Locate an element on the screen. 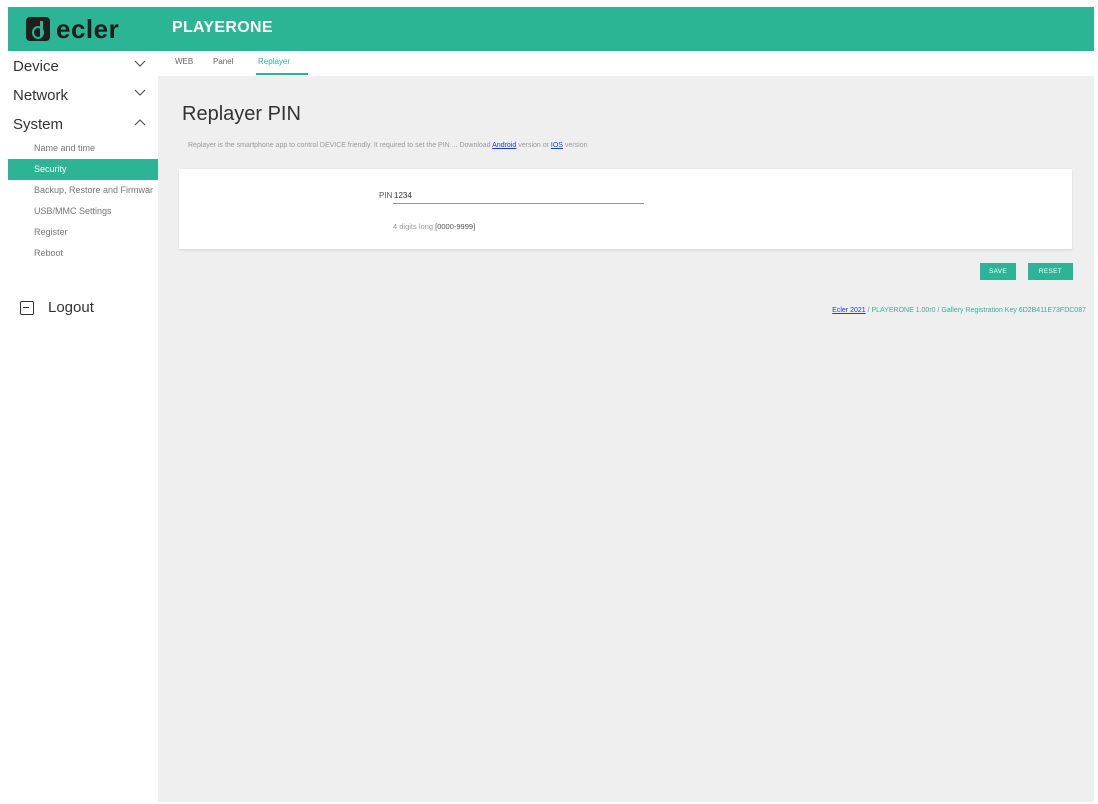  ecler-logo: ecler is located at coordinates (72, 29).